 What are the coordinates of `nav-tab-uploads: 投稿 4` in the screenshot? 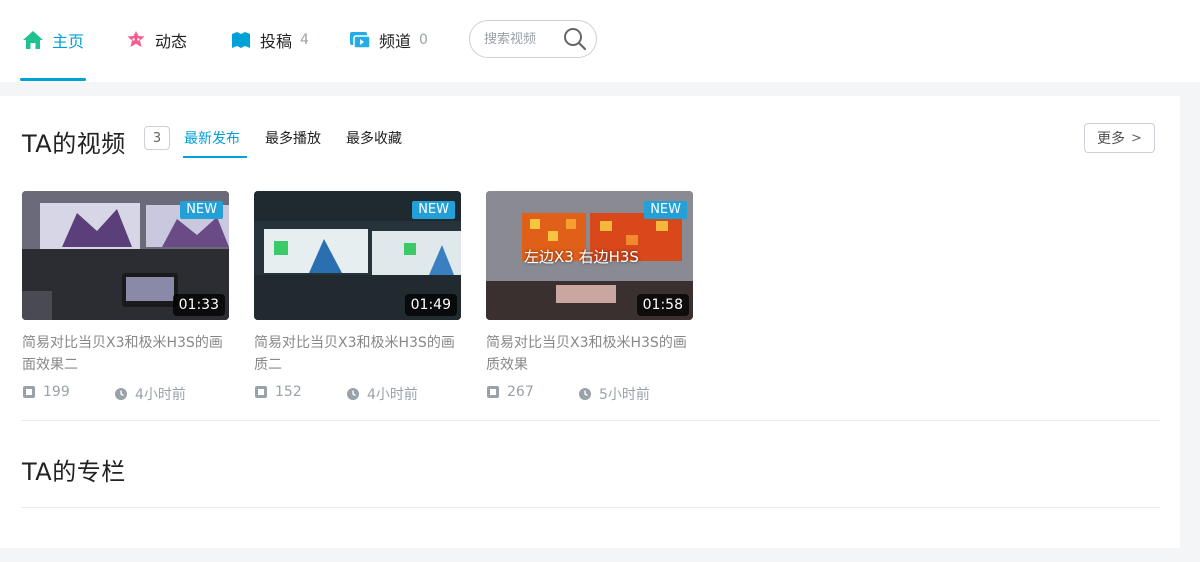 It's located at (269, 40).